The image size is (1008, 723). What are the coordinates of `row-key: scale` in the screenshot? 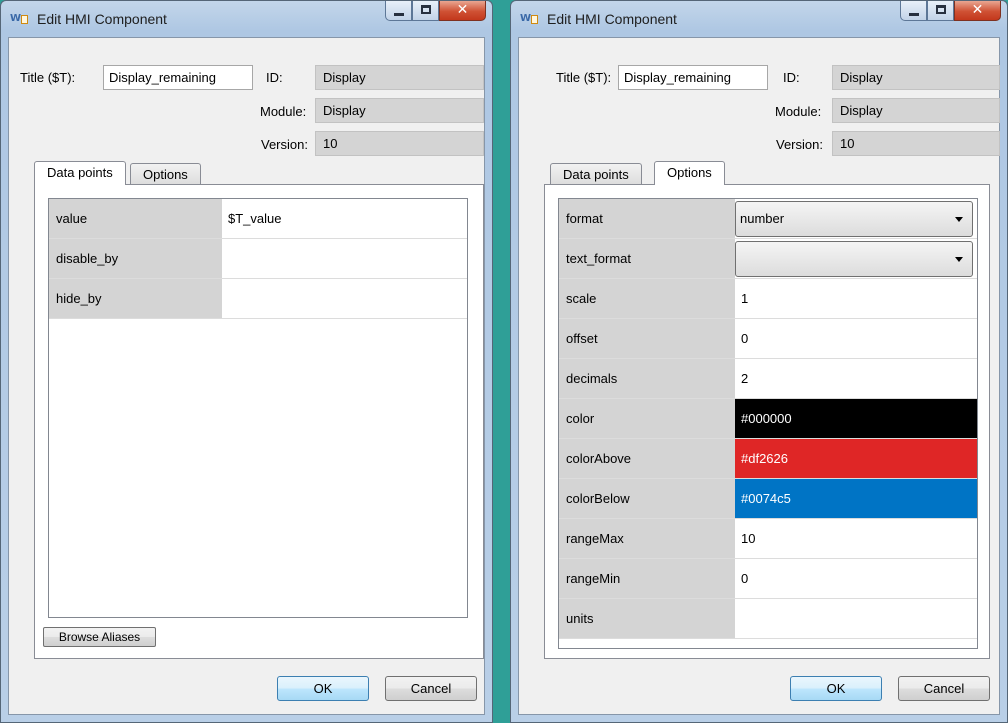 It's located at (647, 298).